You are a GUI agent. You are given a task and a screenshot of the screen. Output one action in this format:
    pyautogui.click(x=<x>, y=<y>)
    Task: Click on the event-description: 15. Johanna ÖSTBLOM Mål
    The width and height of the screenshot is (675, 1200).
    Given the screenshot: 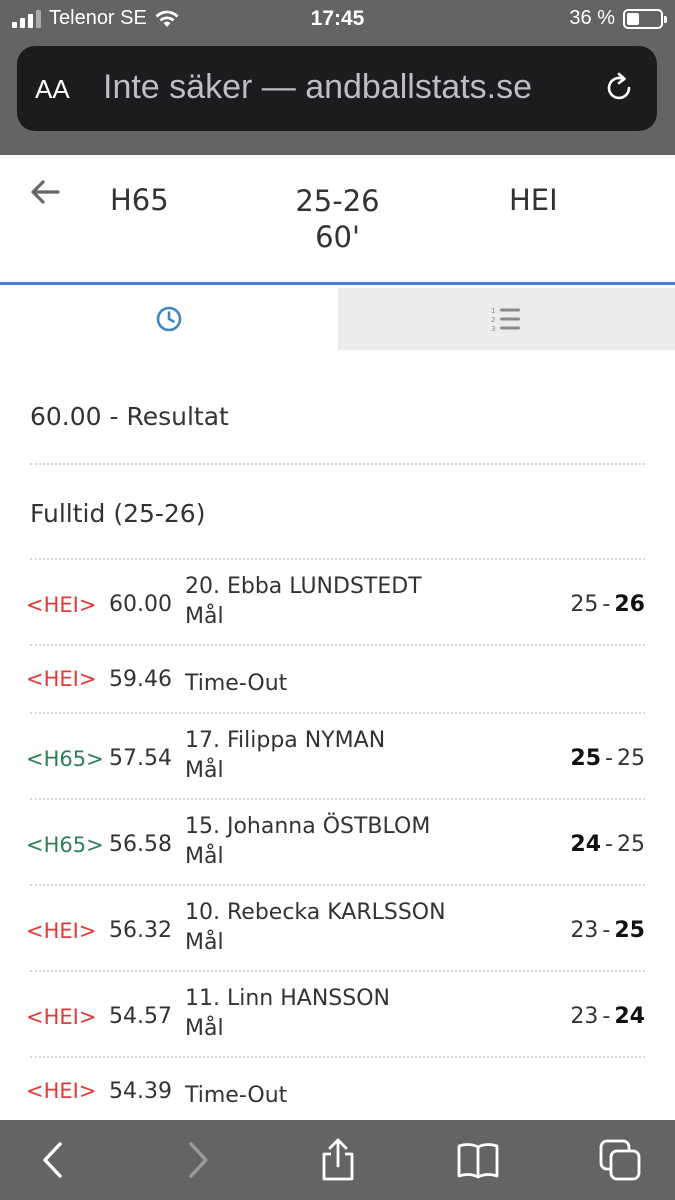 What is the action you would take?
    pyautogui.click(x=307, y=842)
    